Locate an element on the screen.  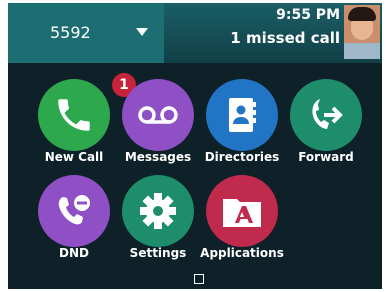
new-call-circle is located at coordinates (74, 115).